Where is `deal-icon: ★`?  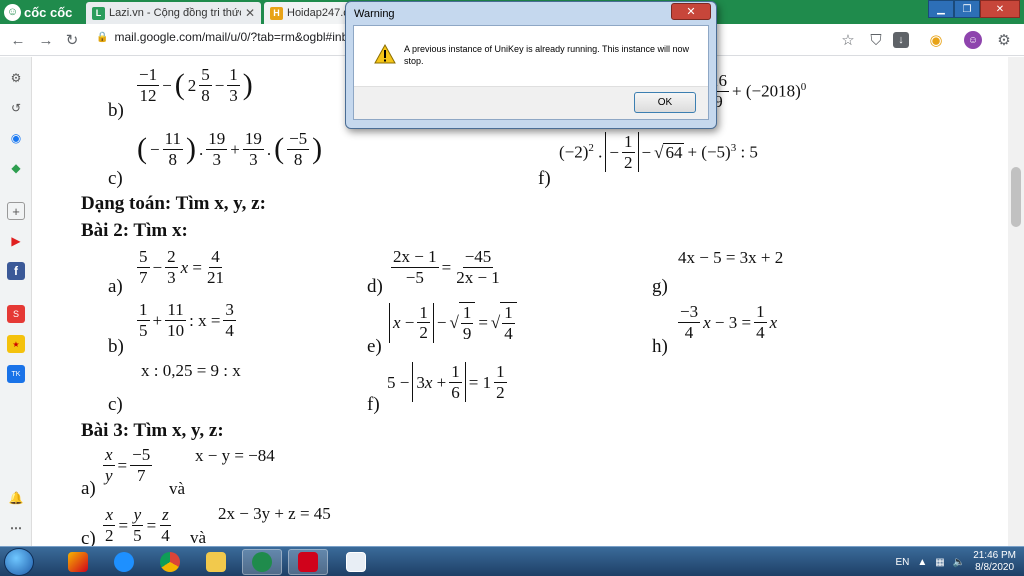
deal-icon: ★ is located at coordinates (16, 344).